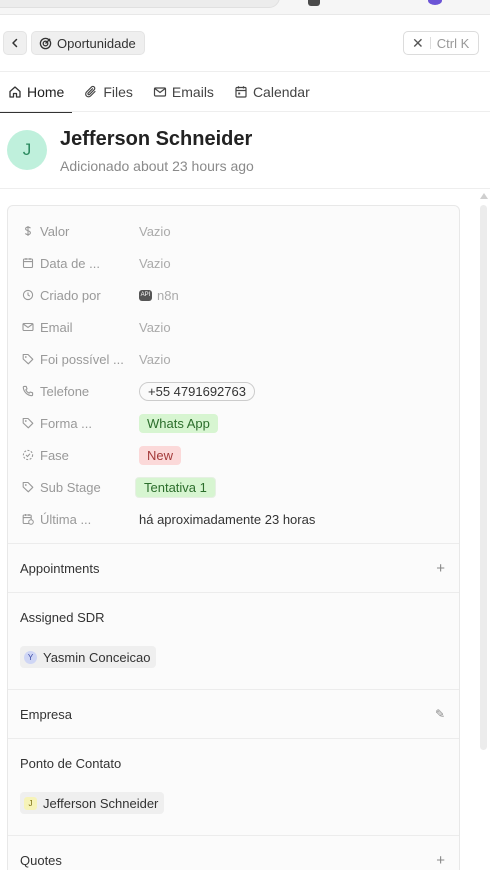 This screenshot has height=870, width=490. Describe the element at coordinates (41, 860) in the screenshot. I see `section-title: Quotes` at that location.